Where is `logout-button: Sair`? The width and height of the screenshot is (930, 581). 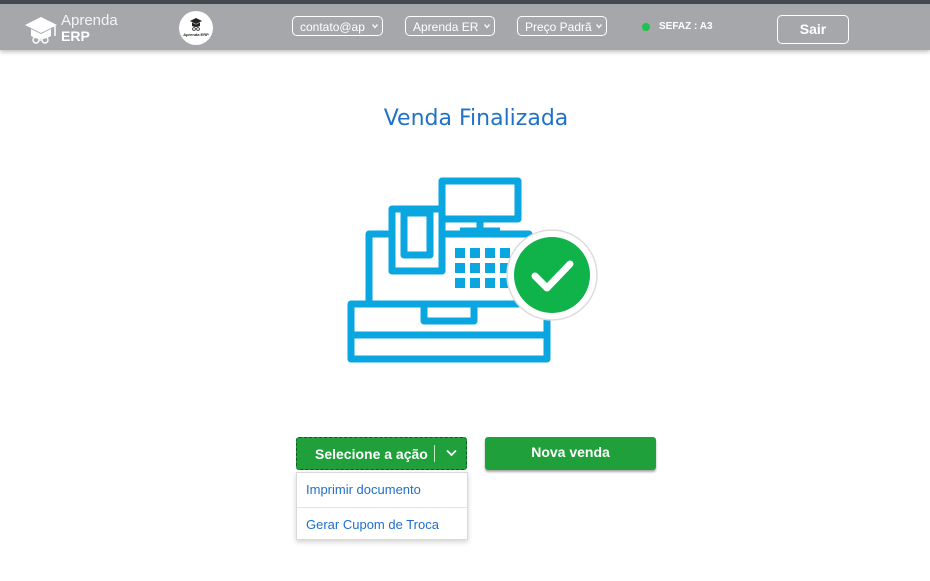 logout-button: Sair is located at coordinates (813, 29).